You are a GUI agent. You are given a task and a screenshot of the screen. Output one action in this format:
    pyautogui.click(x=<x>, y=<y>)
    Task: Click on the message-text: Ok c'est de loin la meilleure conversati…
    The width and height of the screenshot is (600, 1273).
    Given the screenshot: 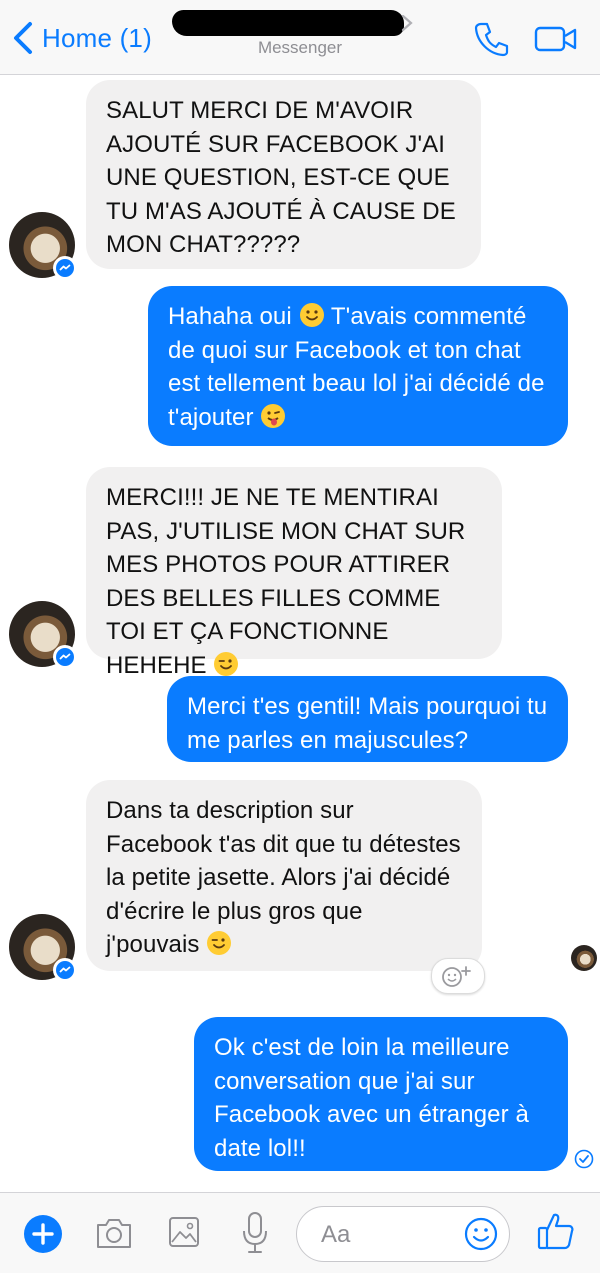 What is the action you would take?
    pyautogui.click(x=371, y=1098)
    